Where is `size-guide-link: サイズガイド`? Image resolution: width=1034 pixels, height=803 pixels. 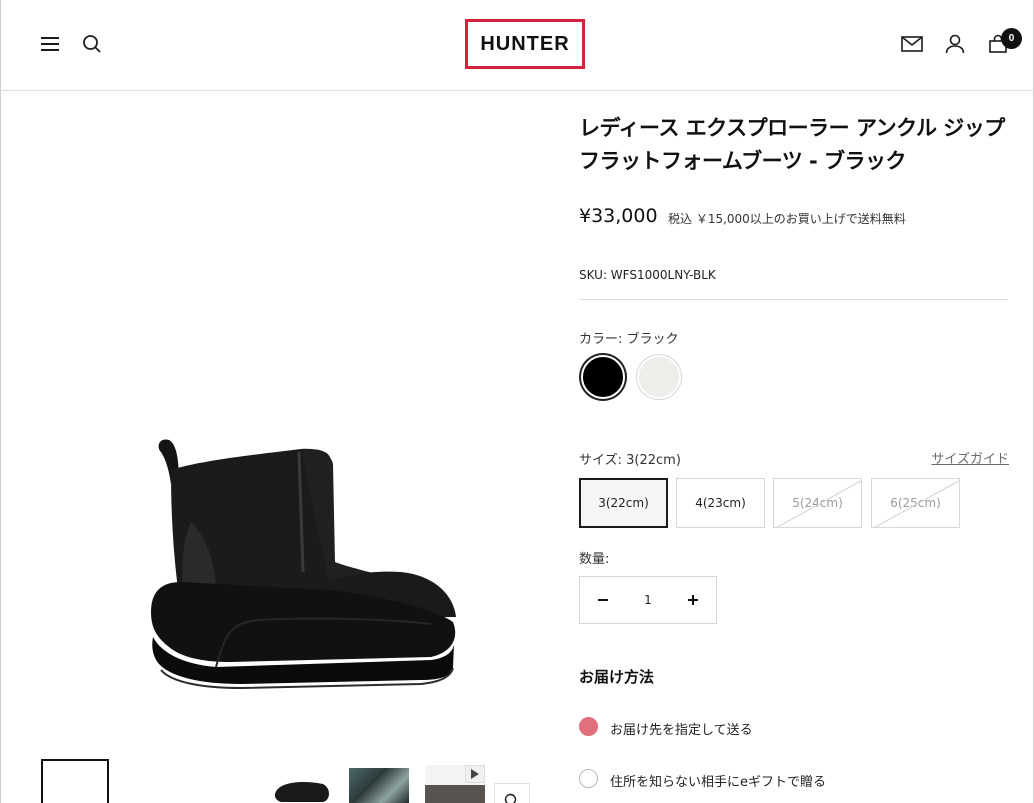
size-guide-link: サイズガイド is located at coordinates (970, 457).